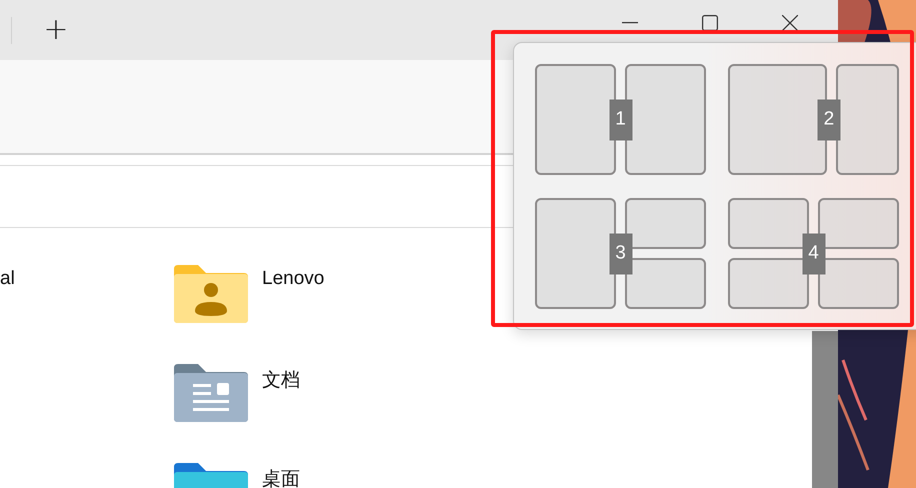 The height and width of the screenshot is (488, 916). Describe the element at coordinates (493, 475) in the screenshot. I see `folder-item: 桌面` at that location.